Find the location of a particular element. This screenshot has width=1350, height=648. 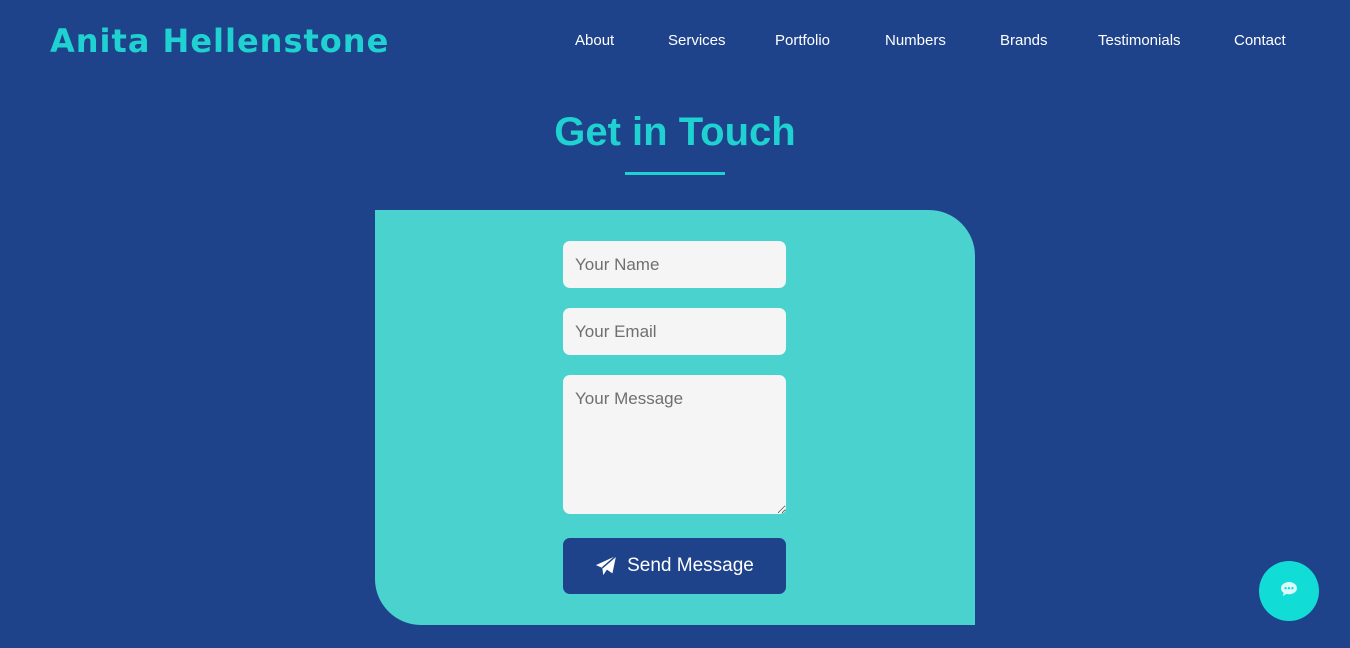

nav-link-portfolio: Portfolio is located at coordinates (802, 40).